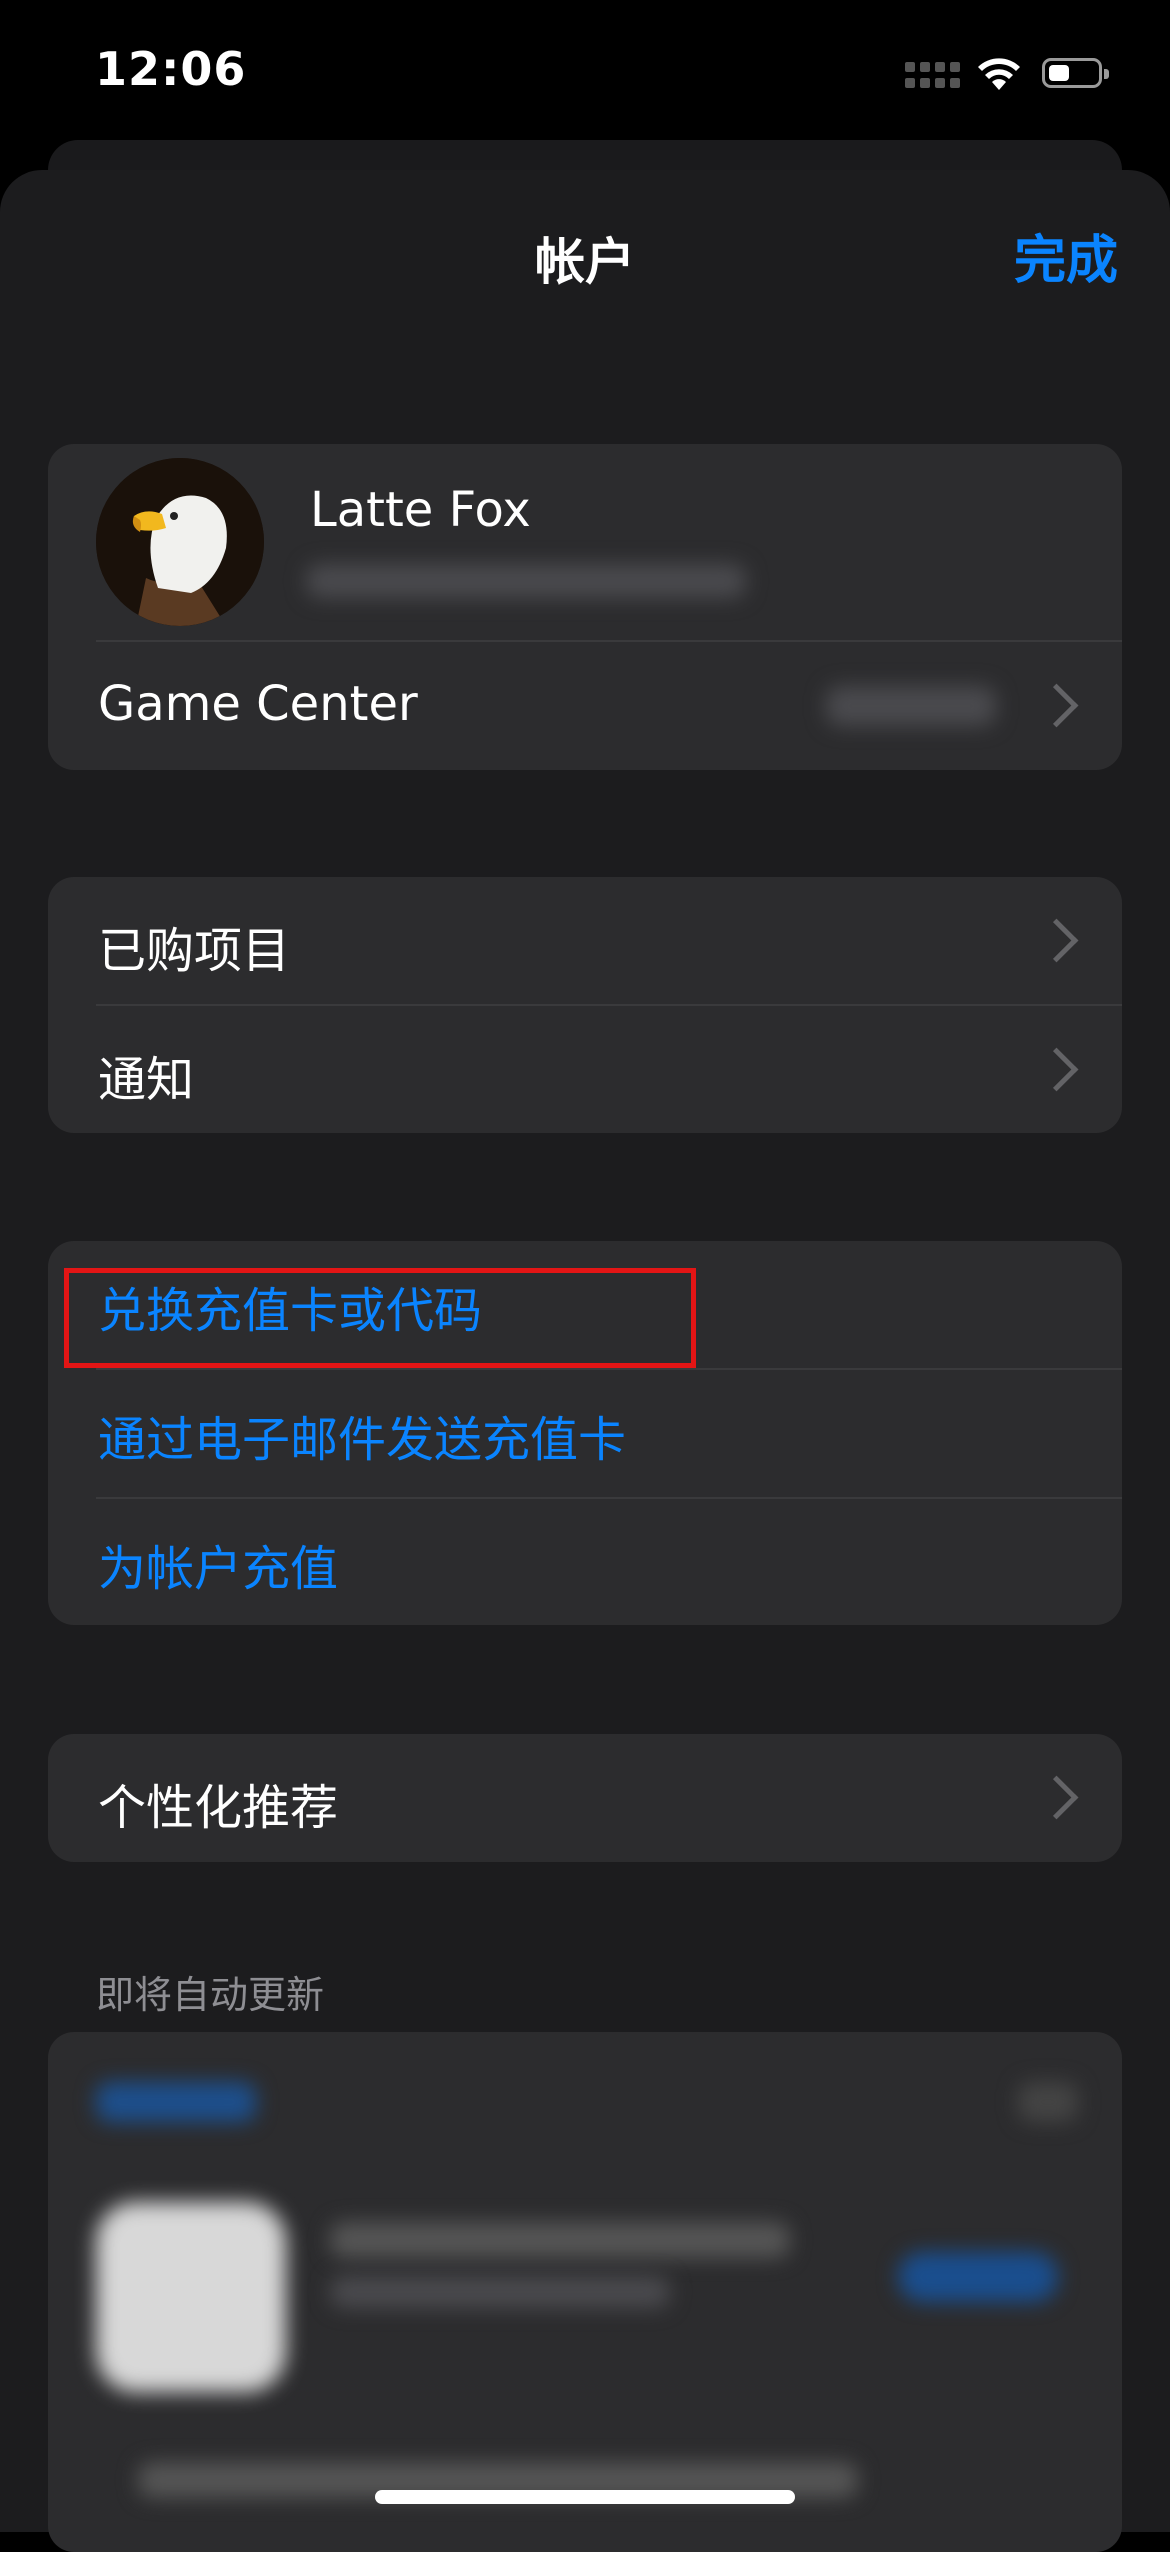 Image resolution: width=1170 pixels, height=2552 pixels. What do you see at coordinates (194, 951) in the screenshot?
I see `purchased-label: 已购项目` at bounding box center [194, 951].